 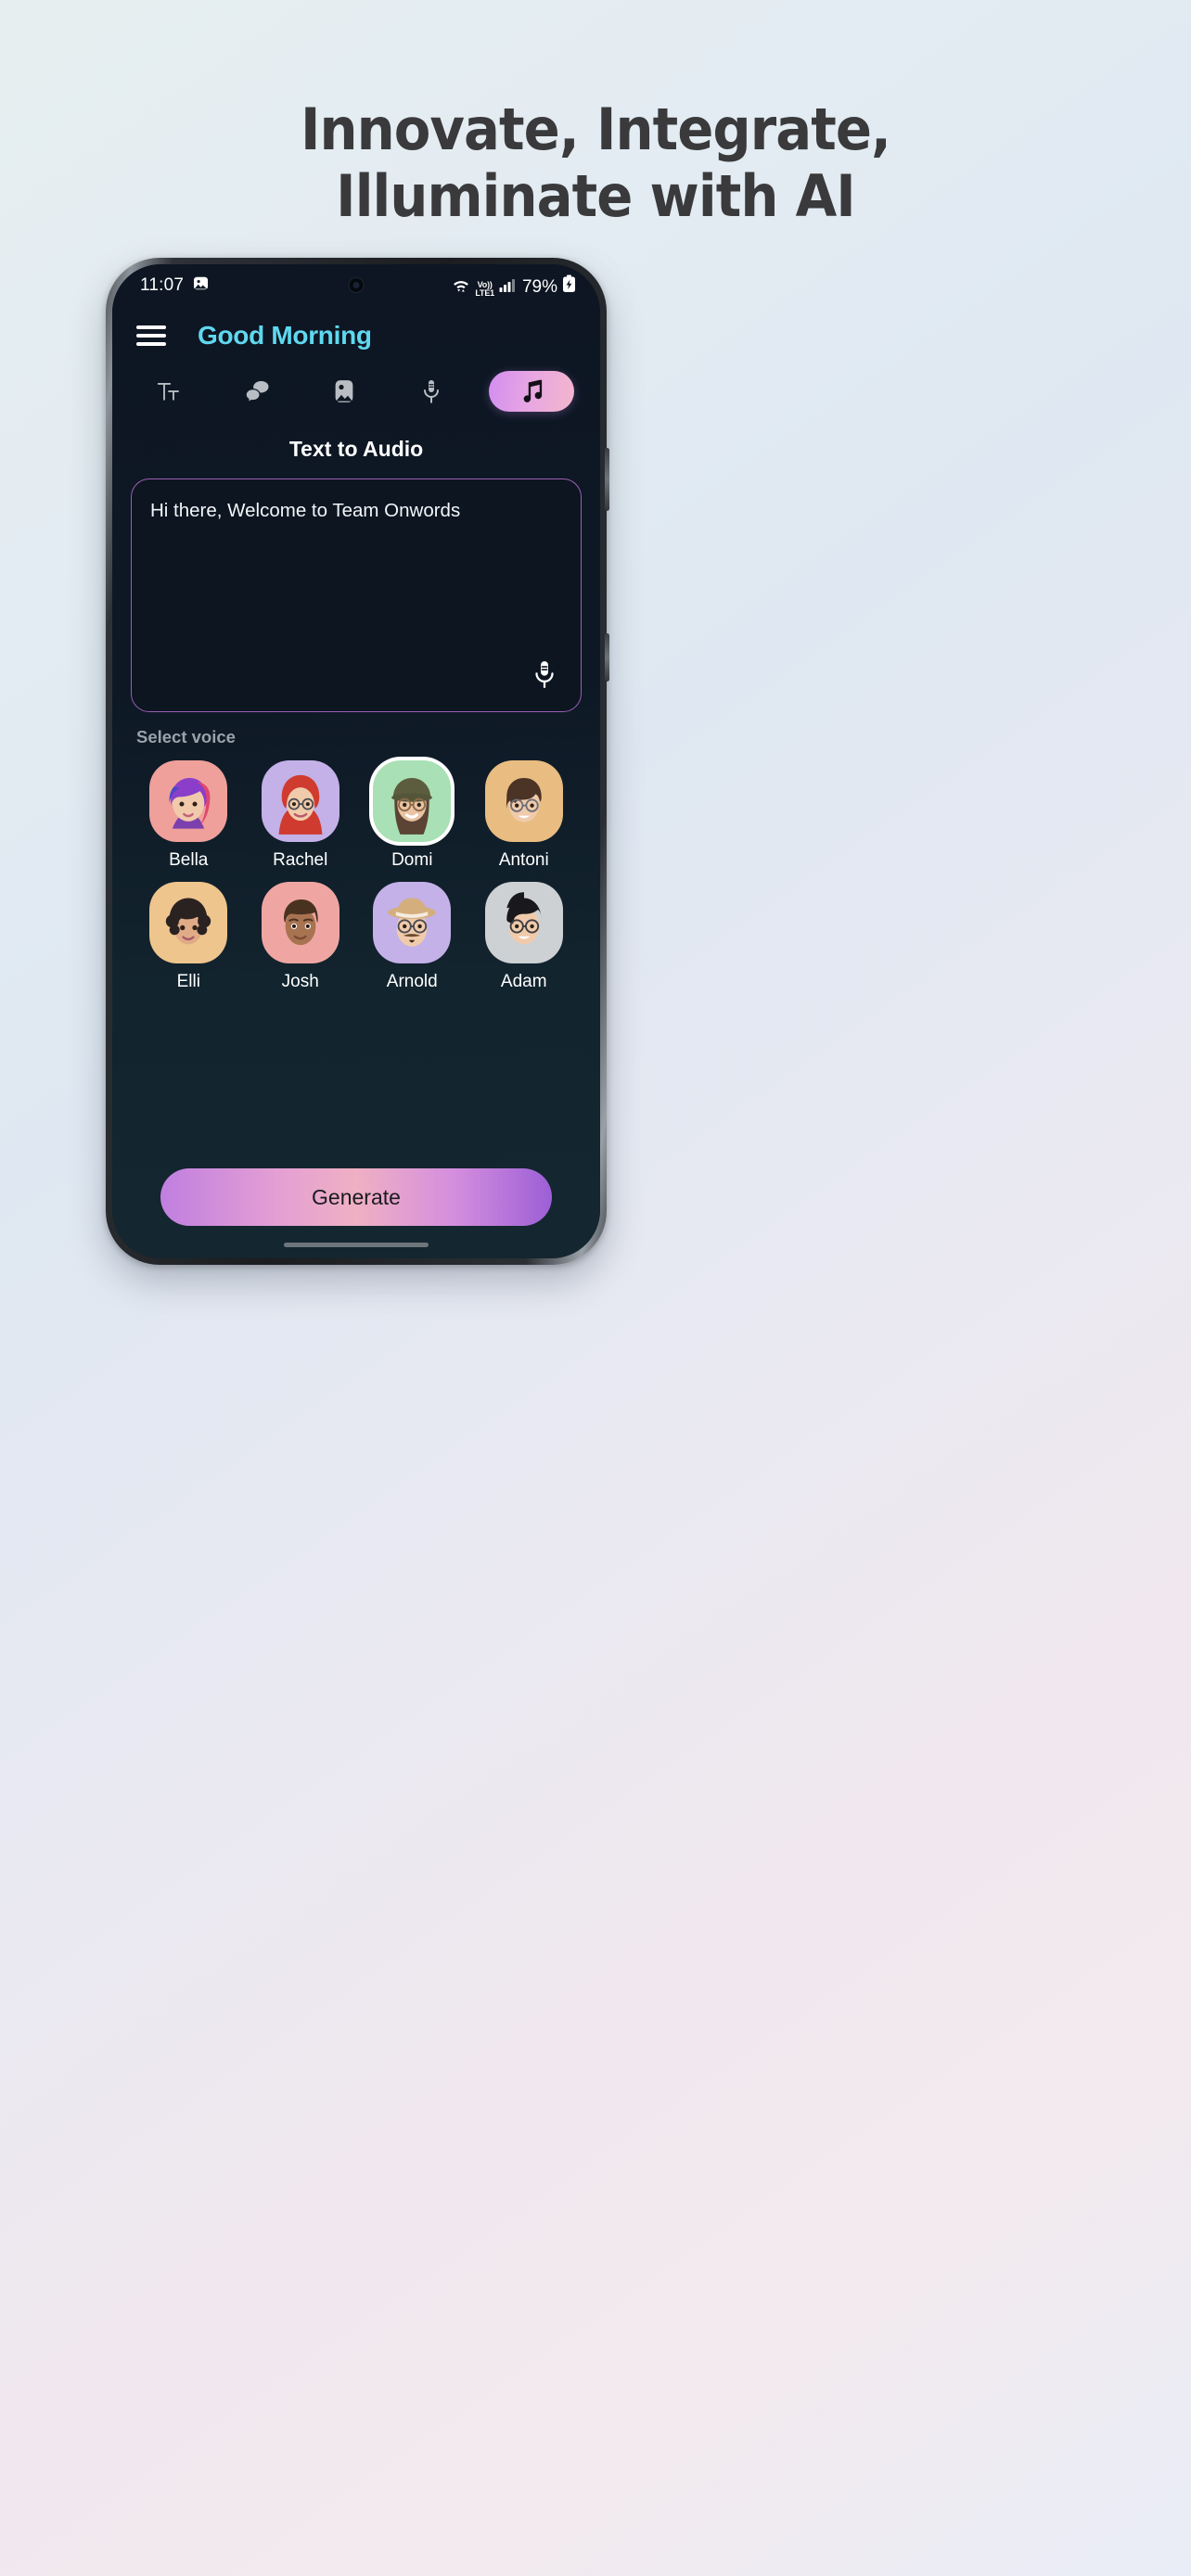 I want to click on voice-option-bella: Bella, so click(x=189, y=816).